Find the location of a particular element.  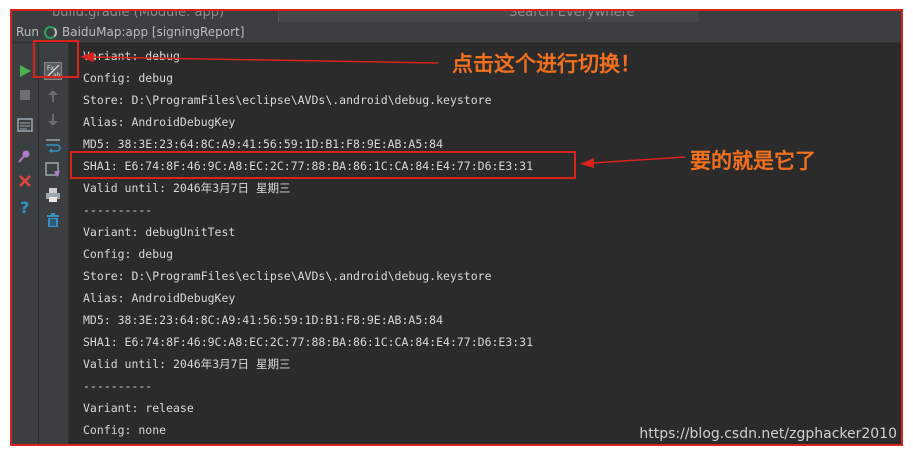

trash-icon is located at coordinates (53, 220).